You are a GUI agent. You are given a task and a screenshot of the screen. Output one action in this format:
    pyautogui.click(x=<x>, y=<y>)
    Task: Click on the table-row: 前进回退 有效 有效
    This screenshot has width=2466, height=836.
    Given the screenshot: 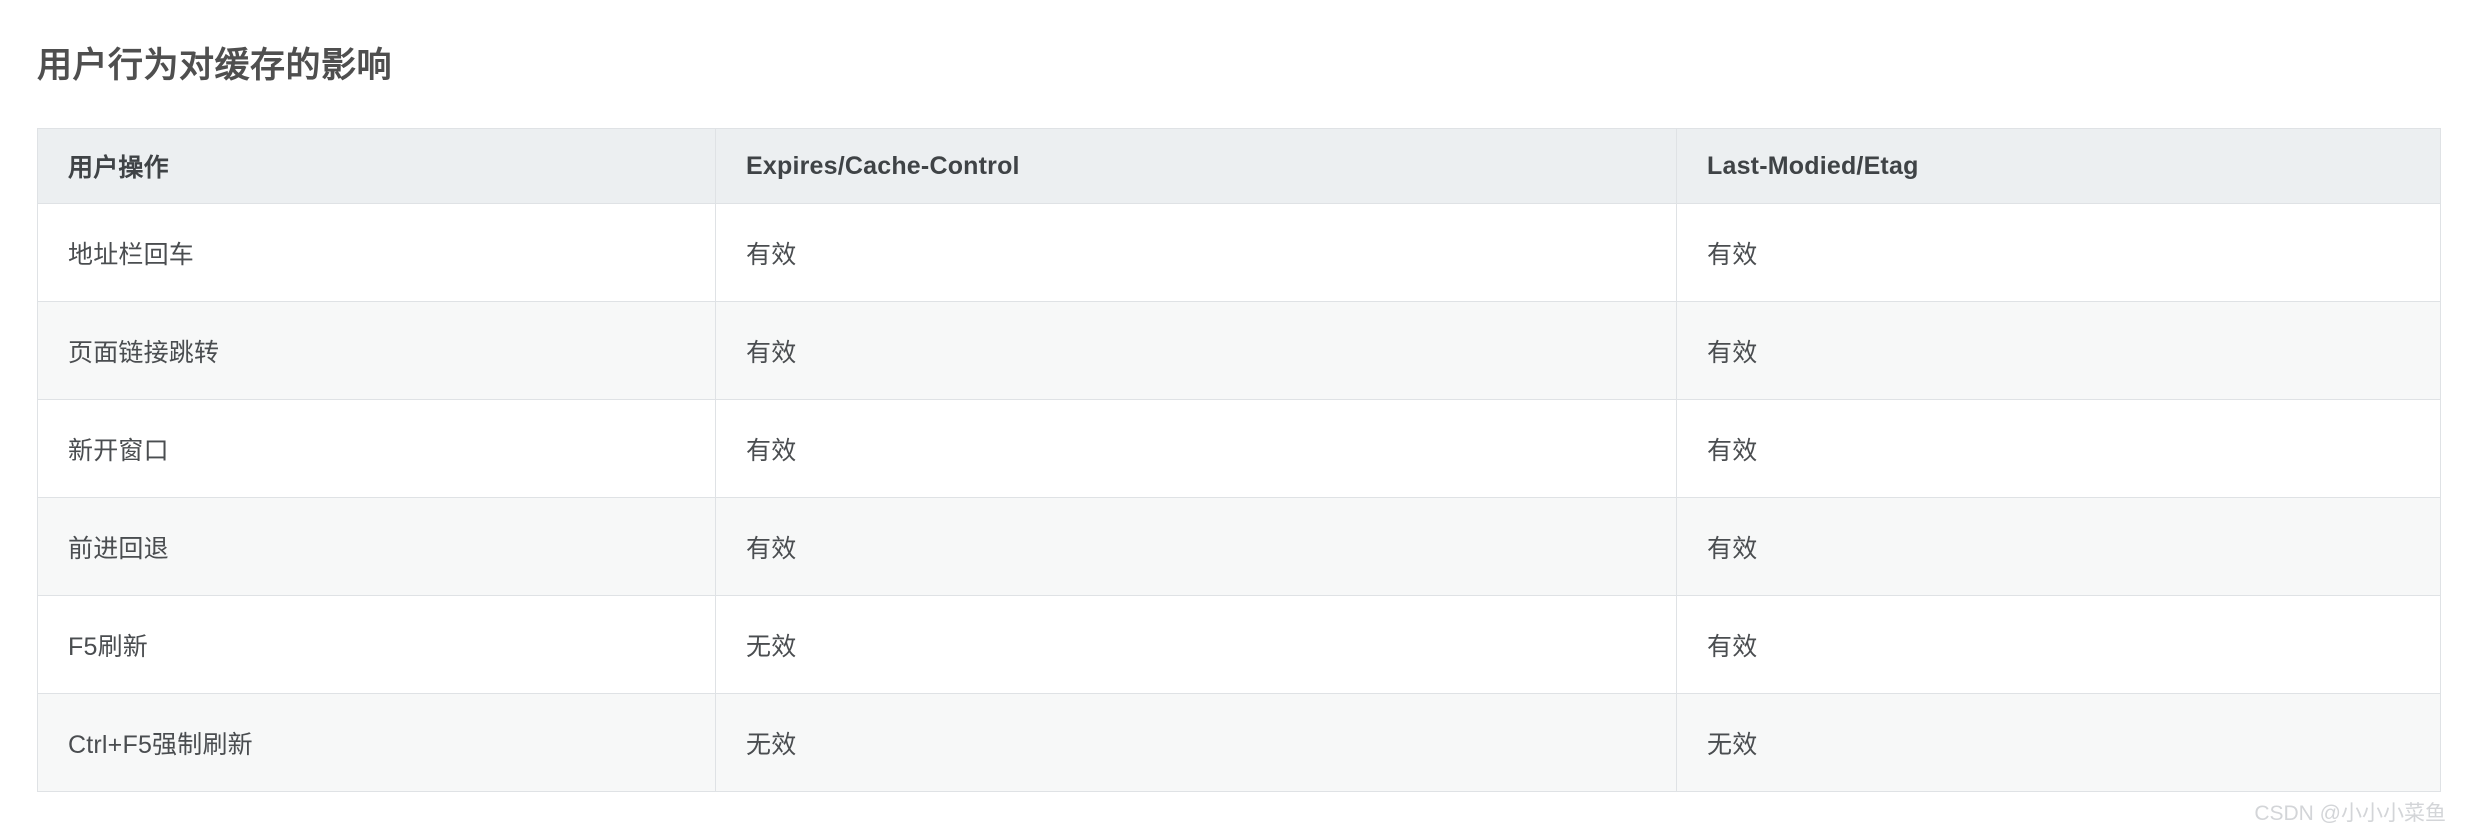 What is the action you would take?
    pyautogui.click(x=1239, y=546)
    